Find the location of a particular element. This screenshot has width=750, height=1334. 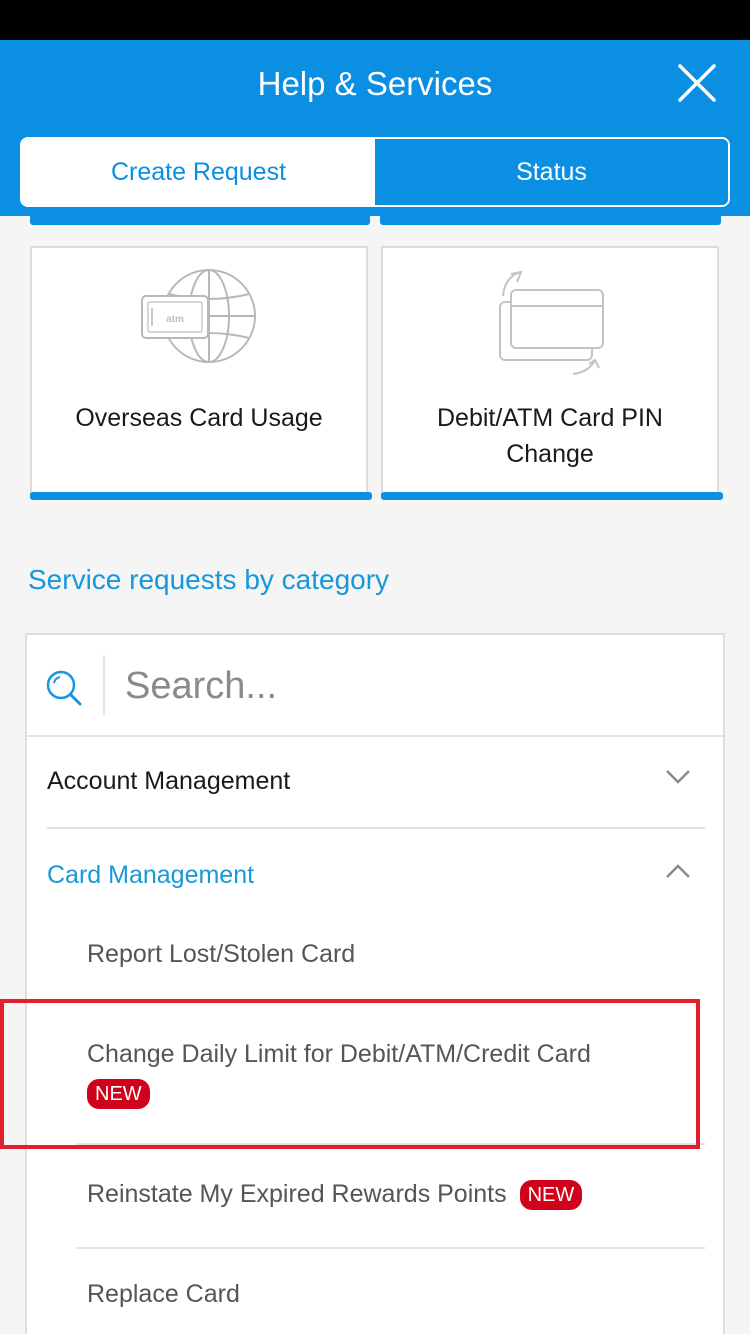

list-item-label: Replace Card is located at coordinates (163, 1294).